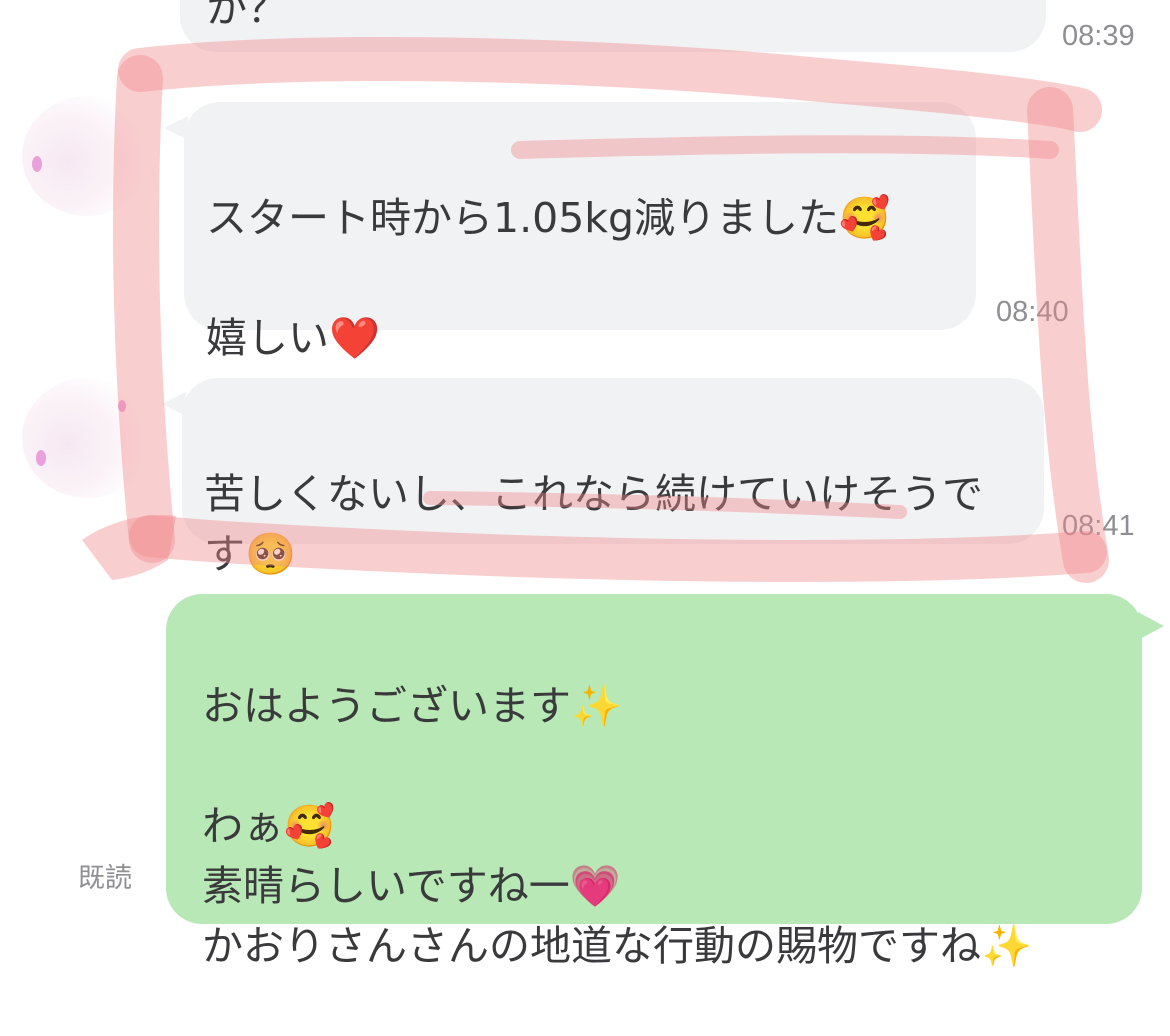  I want to click on message-time-2: 08:40, so click(1032, 312).